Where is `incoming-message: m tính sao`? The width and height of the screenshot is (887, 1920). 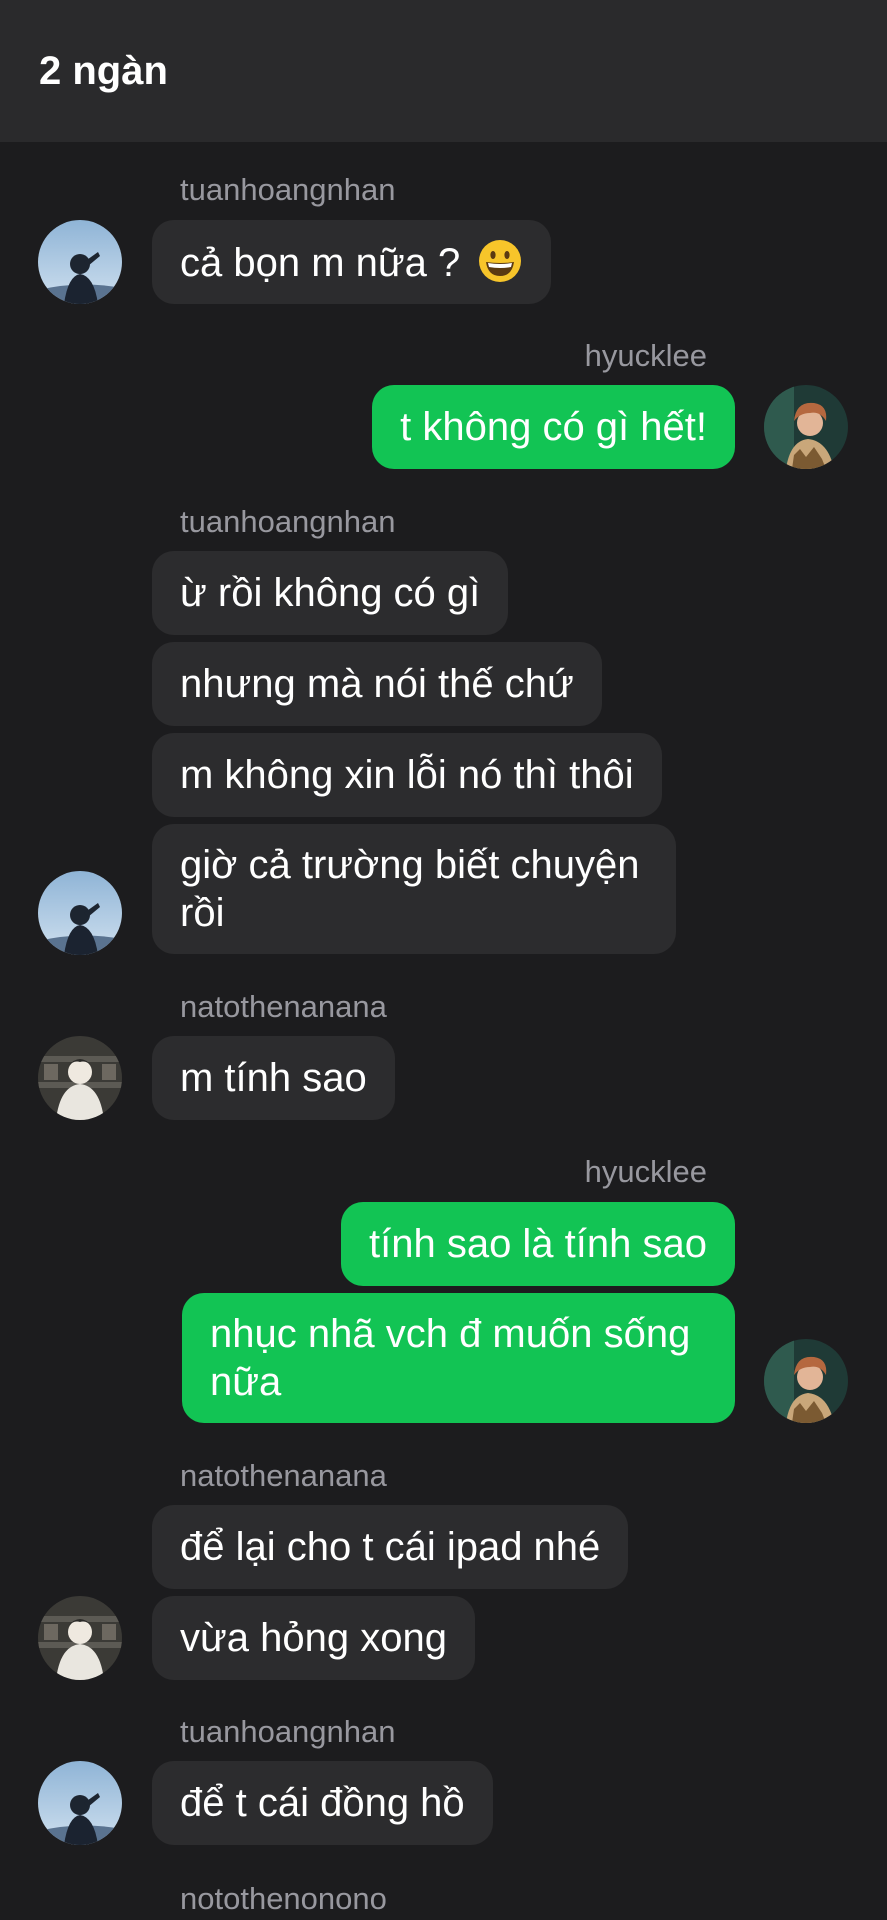 incoming-message: m tính sao is located at coordinates (273, 1078).